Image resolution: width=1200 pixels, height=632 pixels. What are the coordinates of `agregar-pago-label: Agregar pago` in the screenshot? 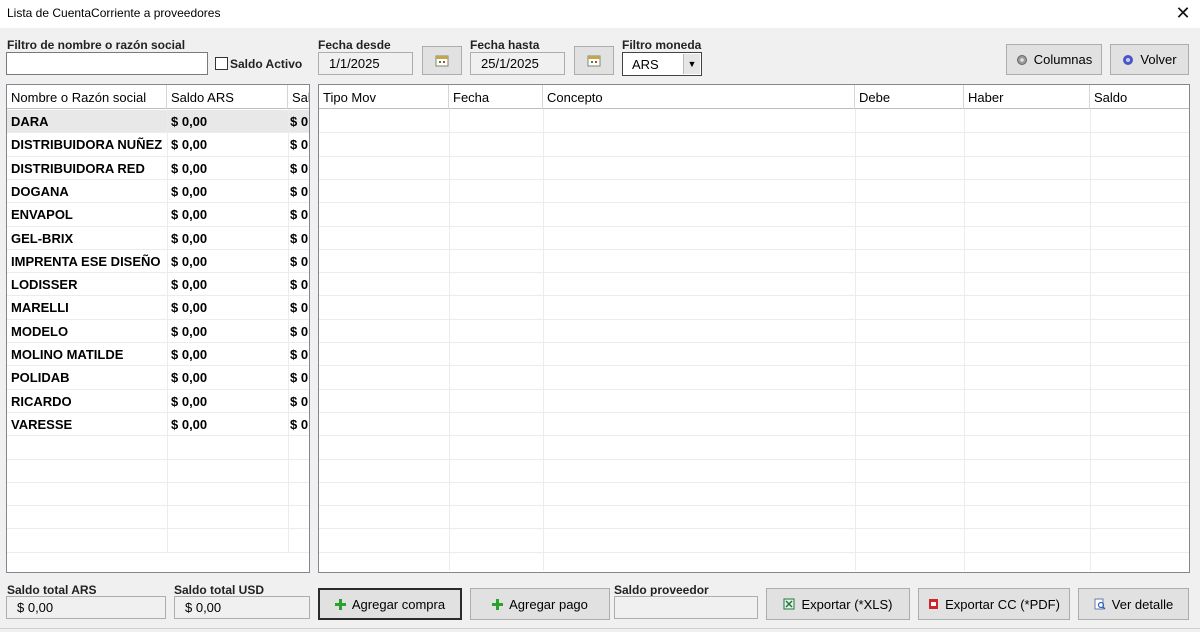 It's located at (548, 604).